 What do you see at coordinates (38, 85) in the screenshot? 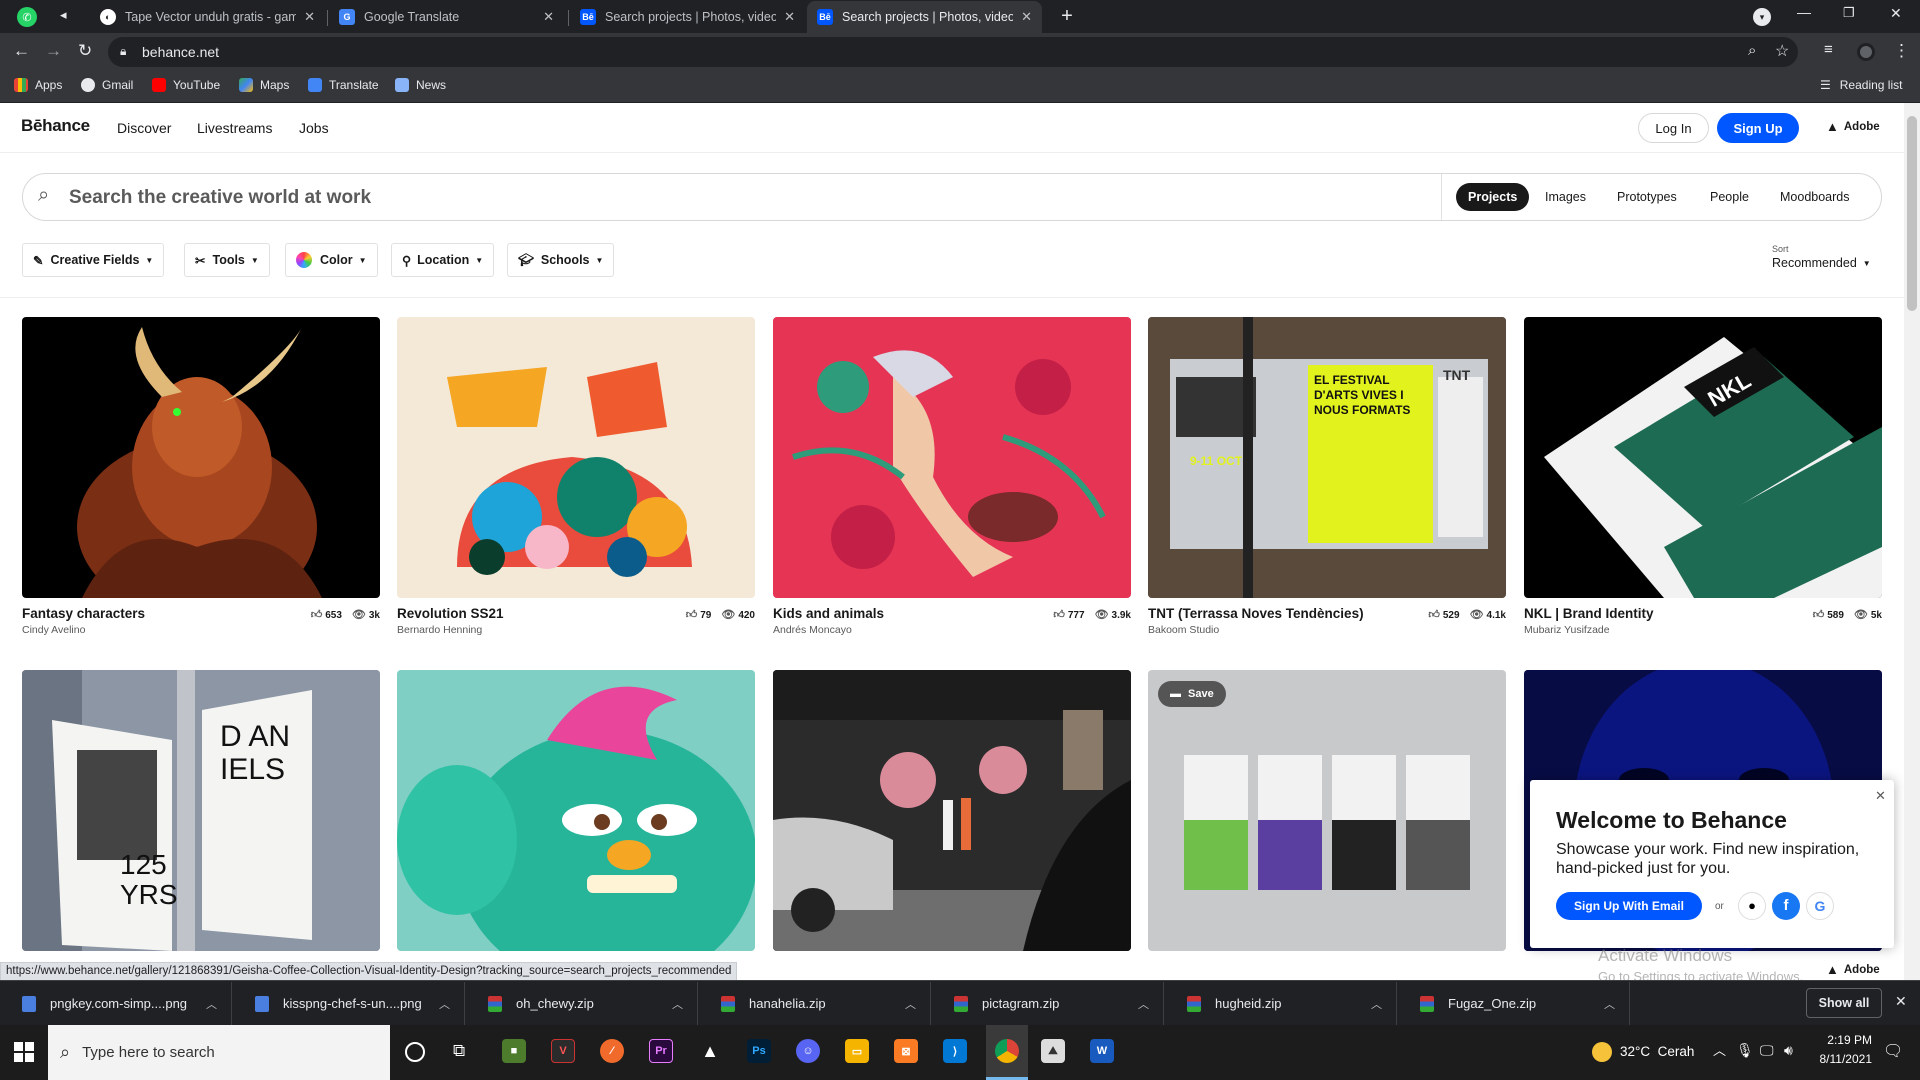
I see `bookmark-apps: Apps` at bounding box center [38, 85].